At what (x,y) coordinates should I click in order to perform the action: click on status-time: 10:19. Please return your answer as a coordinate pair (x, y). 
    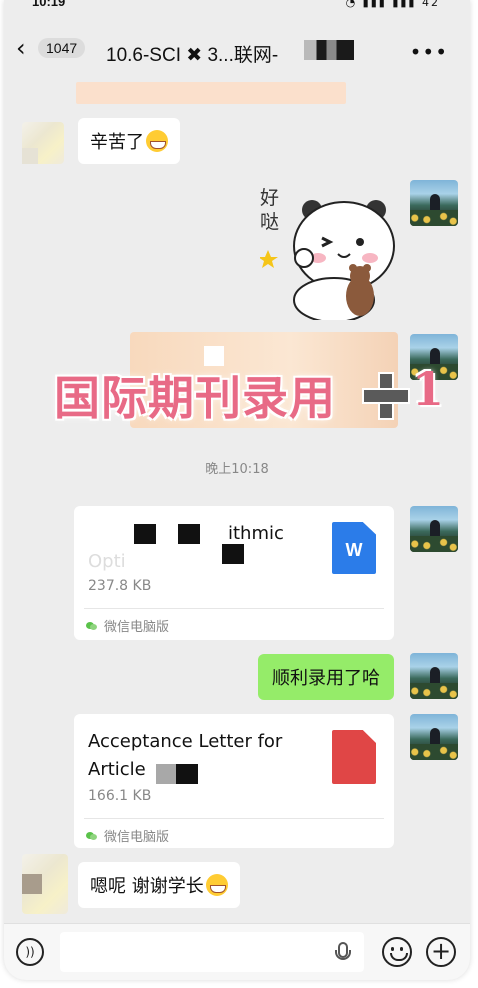
    Looking at the image, I should click on (49, 4).